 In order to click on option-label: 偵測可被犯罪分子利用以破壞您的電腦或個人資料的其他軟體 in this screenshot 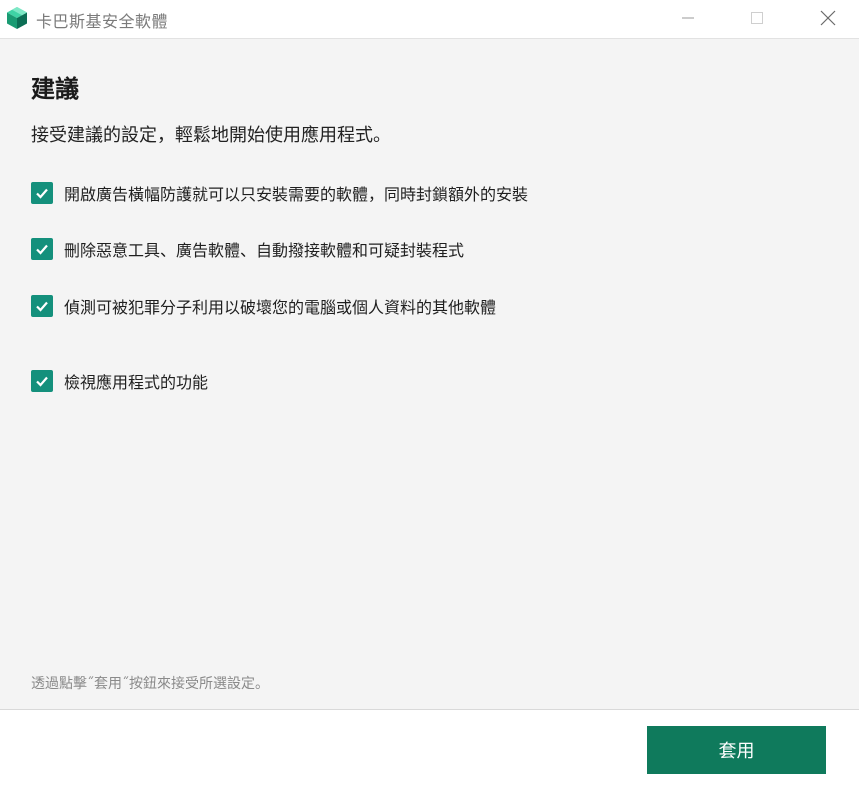, I will do `click(280, 307)`.